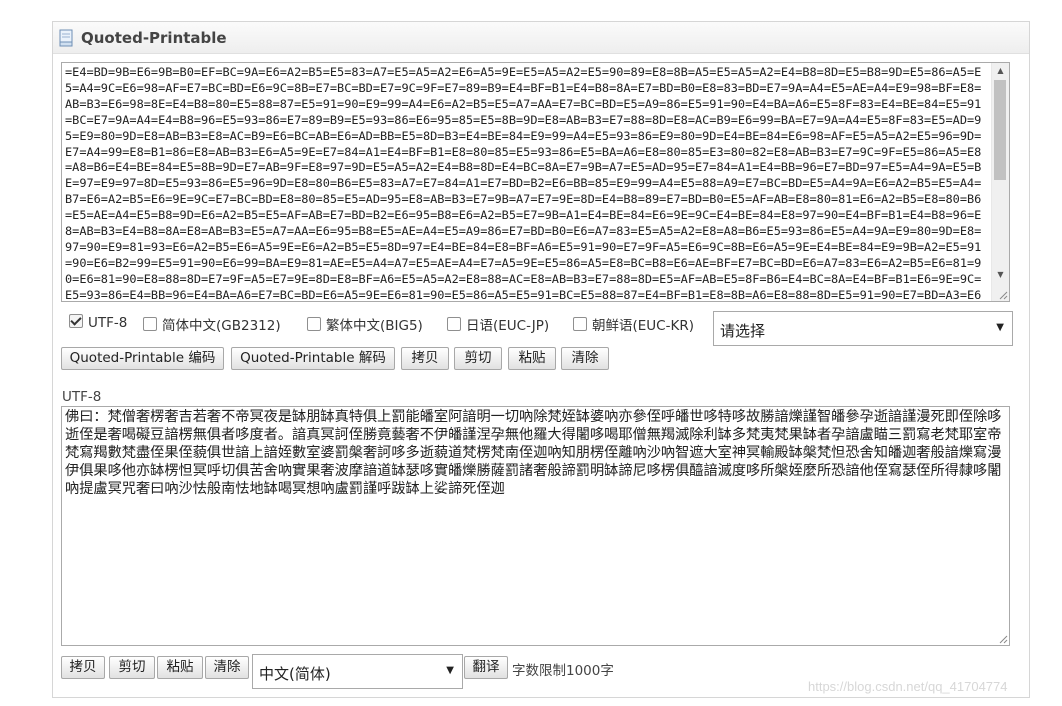 The width and height of the screenshot is (1062, 706). Describe the element at coordinates (541, 38) in the screenshot. I see `panel-header: Quoted-Printable` at that location.